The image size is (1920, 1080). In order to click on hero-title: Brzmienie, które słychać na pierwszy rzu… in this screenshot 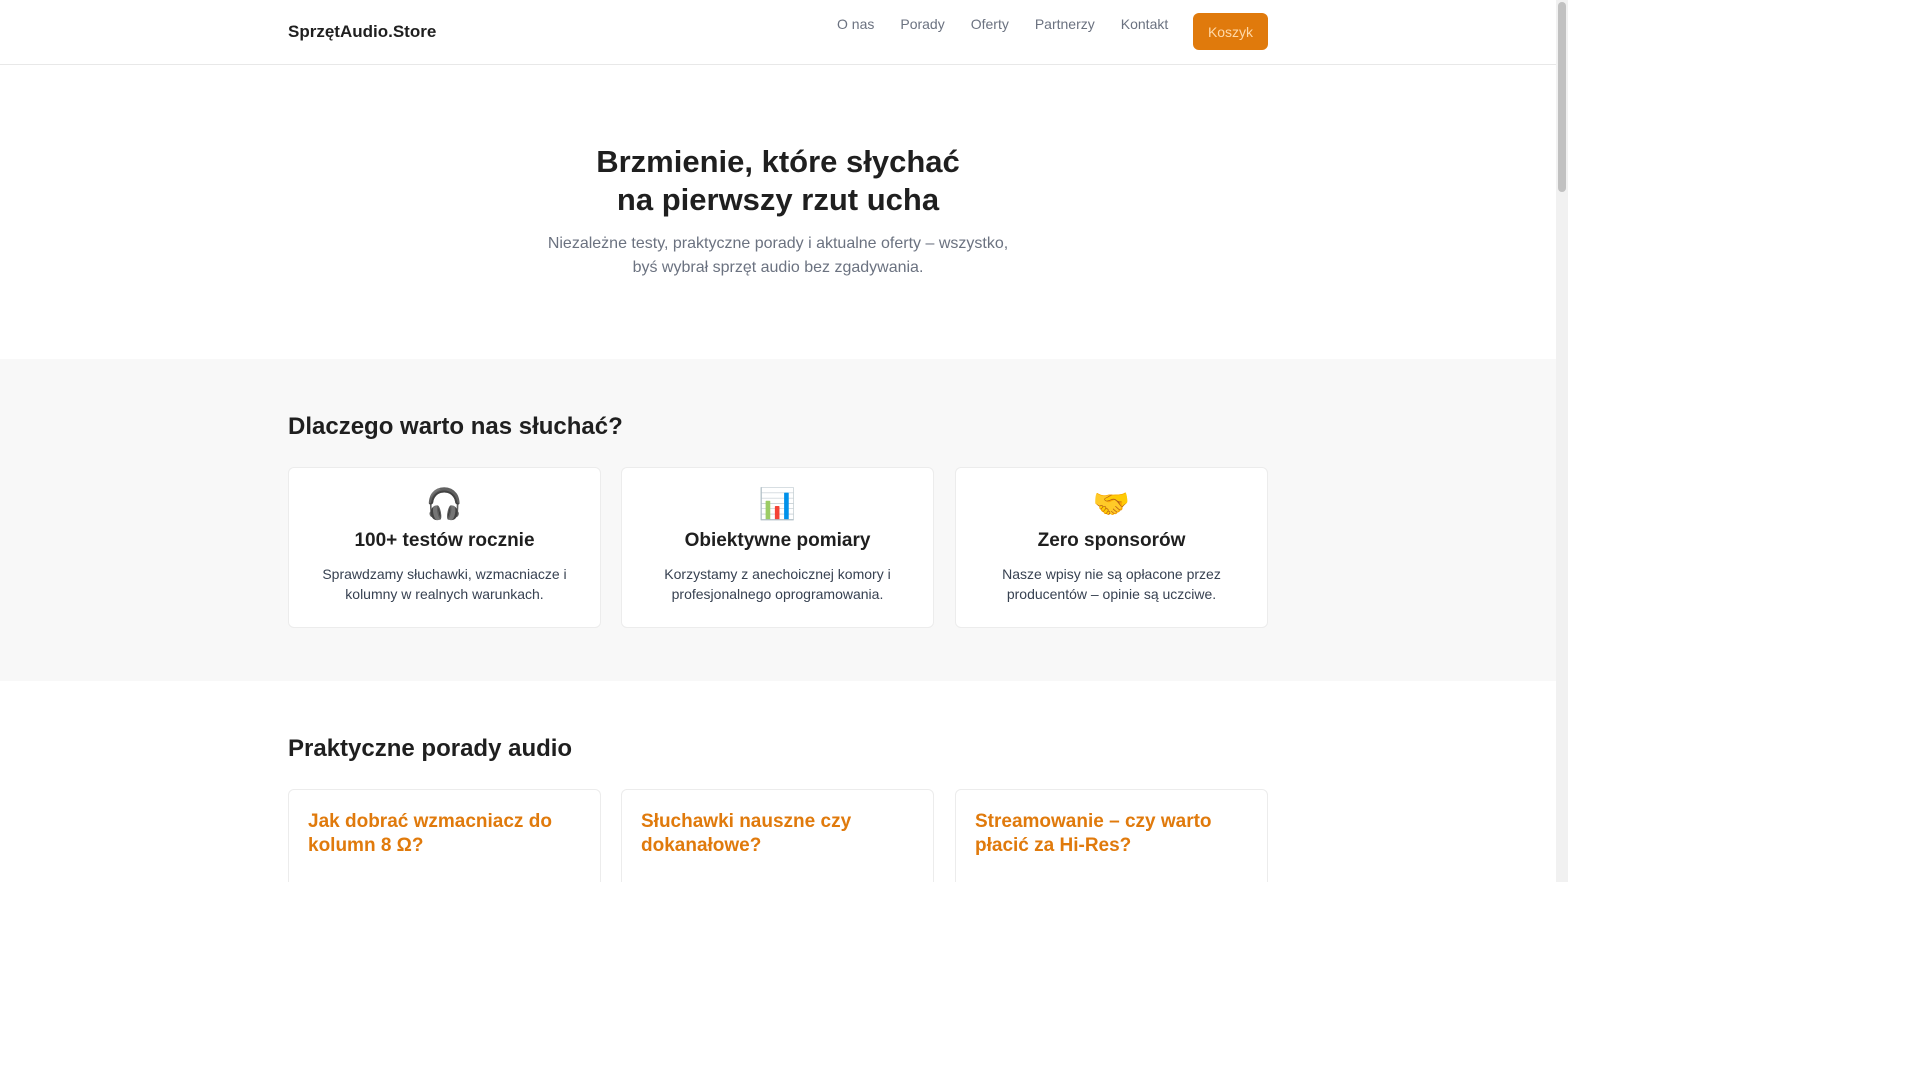, I will do `click(778, 181)`.